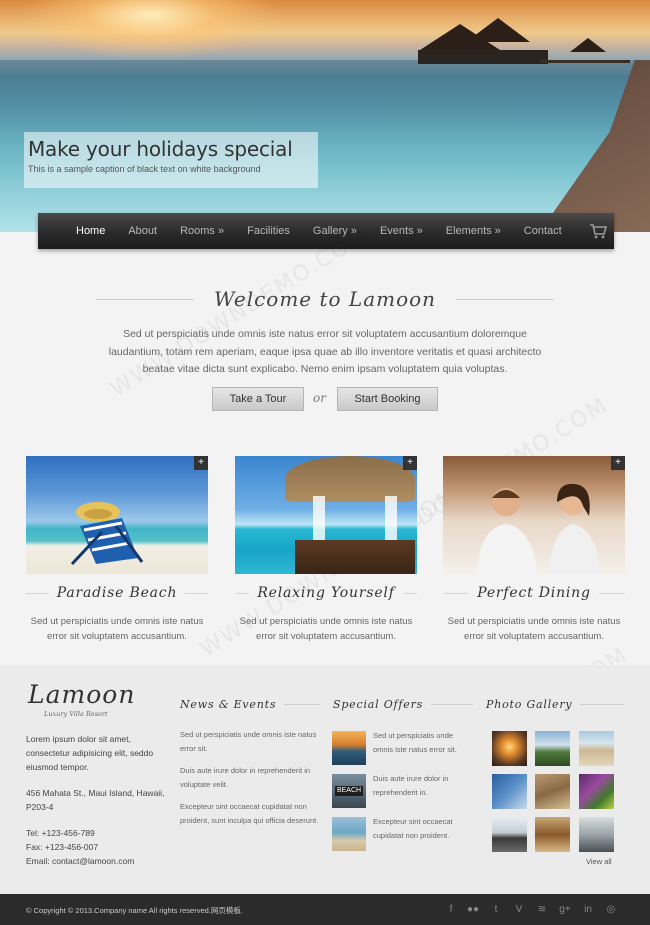 The height and width of the screenshot is (925, 650). Describe the element at coordinates (107, 534) in the screenshot. I see `beach-chair-illustration` at that location.